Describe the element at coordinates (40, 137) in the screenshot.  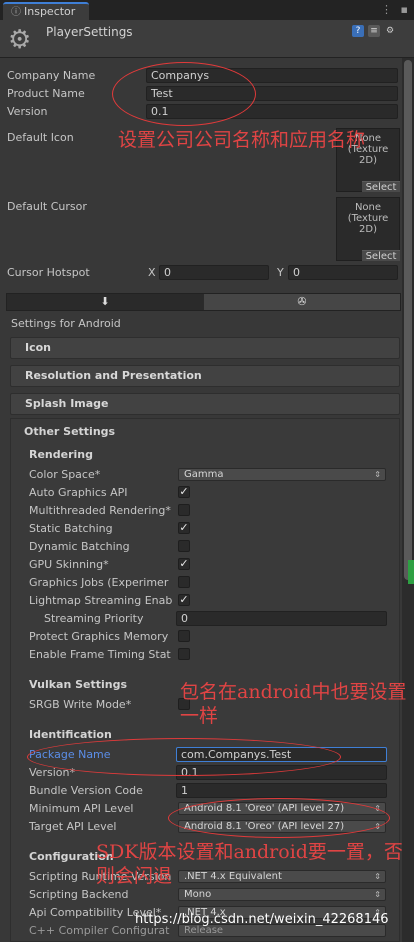
I see `default-icon-label: Default Icon` at that location.